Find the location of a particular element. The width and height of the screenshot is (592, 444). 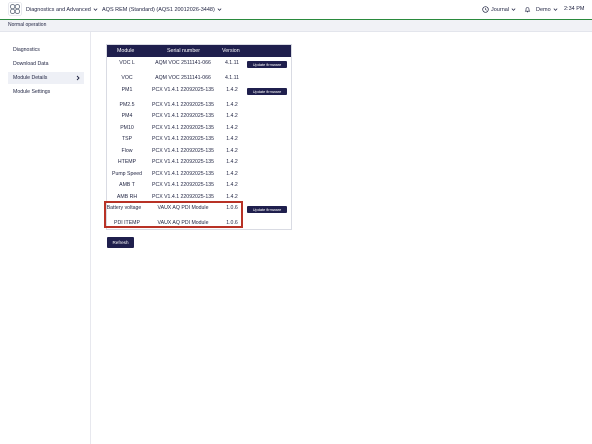

cell-module: Flow is located at coordinates (127, 151).